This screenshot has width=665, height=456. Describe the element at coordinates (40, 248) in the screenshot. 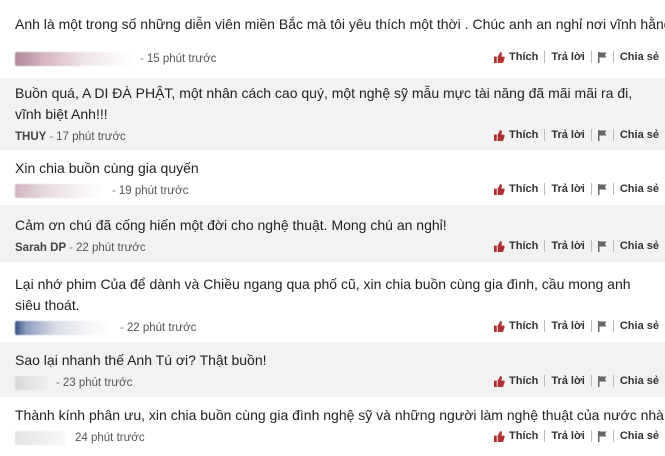

I see `comment-author: Sarah DP` at that location.